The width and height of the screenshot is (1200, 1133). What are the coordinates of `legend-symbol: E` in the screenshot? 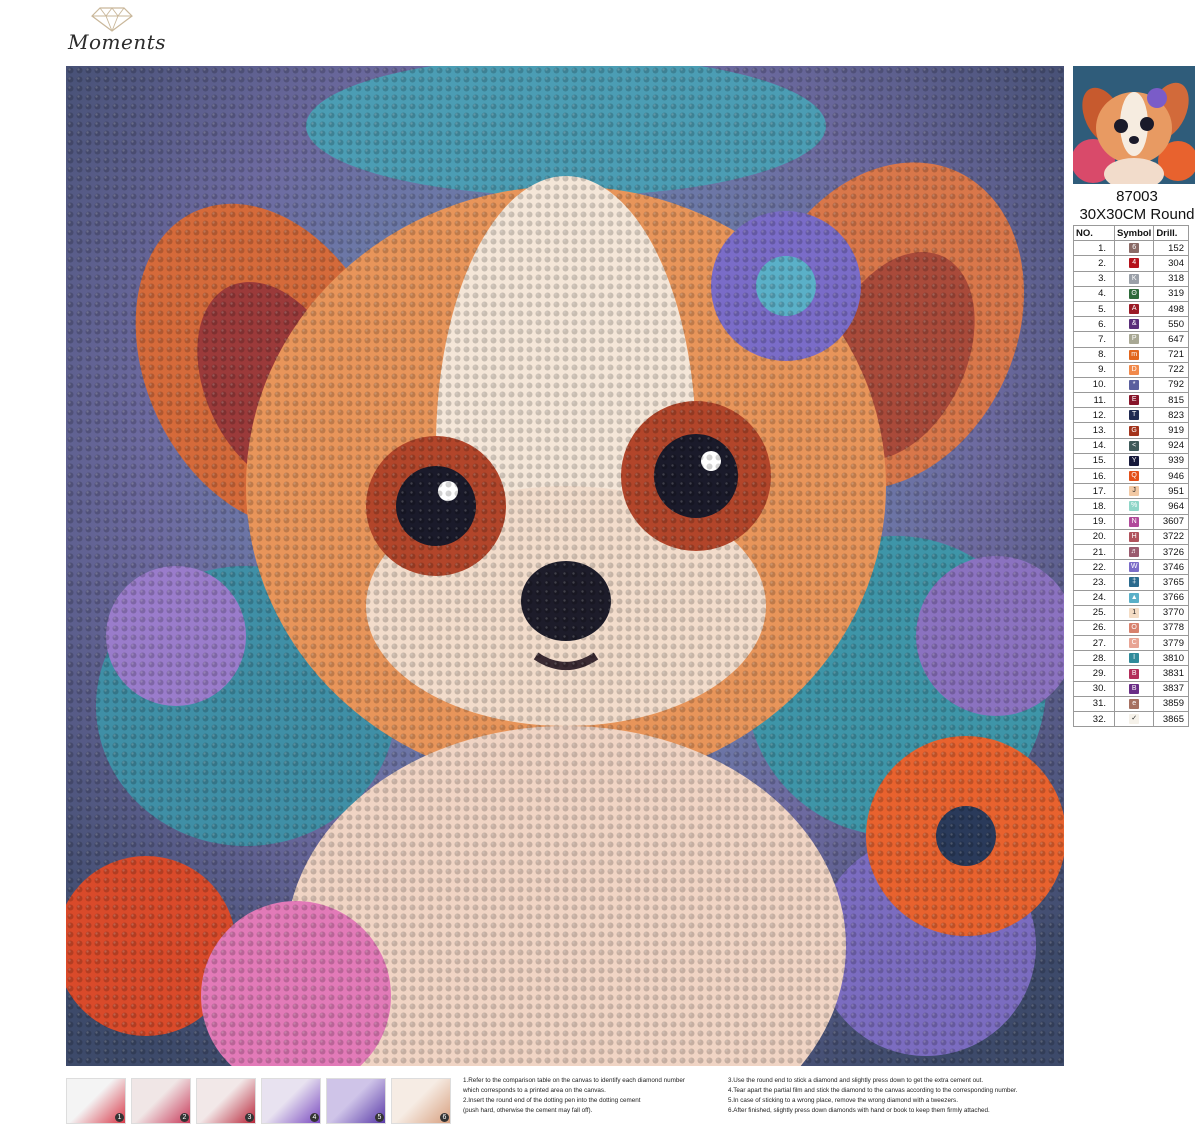 It's located at (1134, 400).